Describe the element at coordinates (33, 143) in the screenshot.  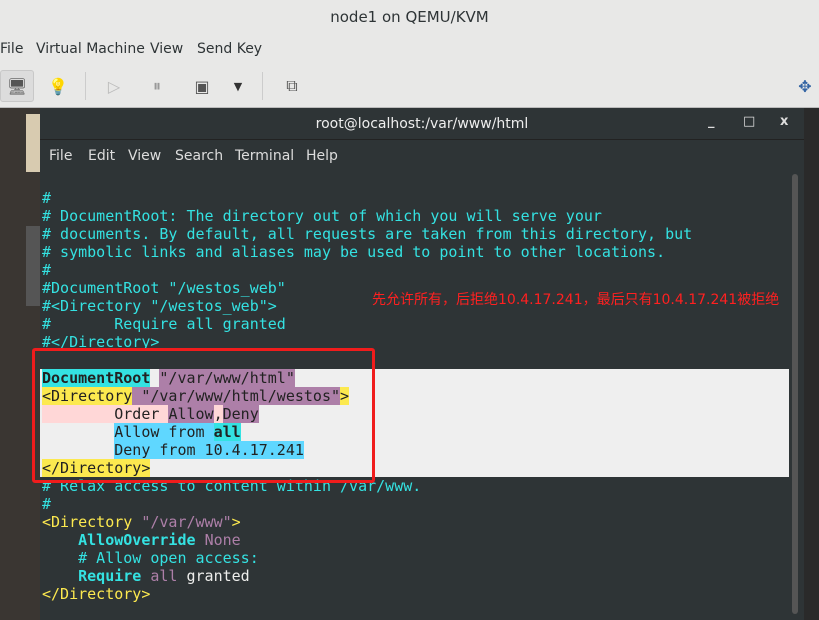
I see `folder-icon` at that location.